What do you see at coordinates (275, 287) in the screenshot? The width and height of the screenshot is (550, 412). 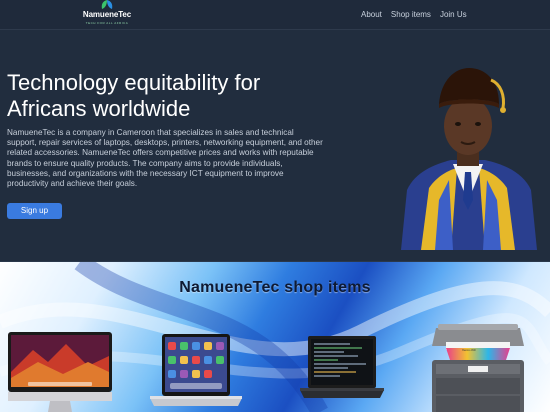 I see `shop-title: NamueneTec shop items` at bounding box center [275, 287].